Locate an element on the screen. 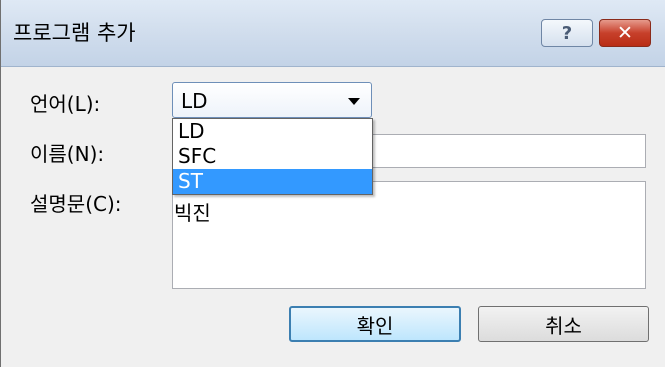 This screenshot has width=665, height=367. help-button: ? is located at coordinates (567, 33).